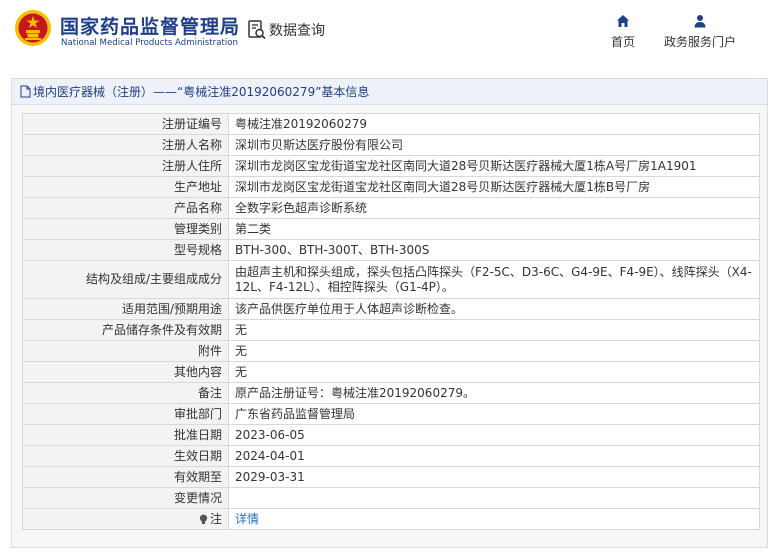  Describe the element at coordinates (125, 393) in the screenshot. I see `field-label: 备注` at that location.